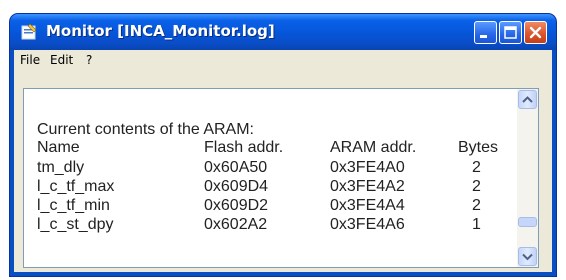 The width and height of the screenshot is (566, 280). What do you see at coordinates (270, 187) in the screenshot?
I see `log-row: l_c_tf_max 0x609D4 0x3FE4A2 2` at bounding box center [270, 187].